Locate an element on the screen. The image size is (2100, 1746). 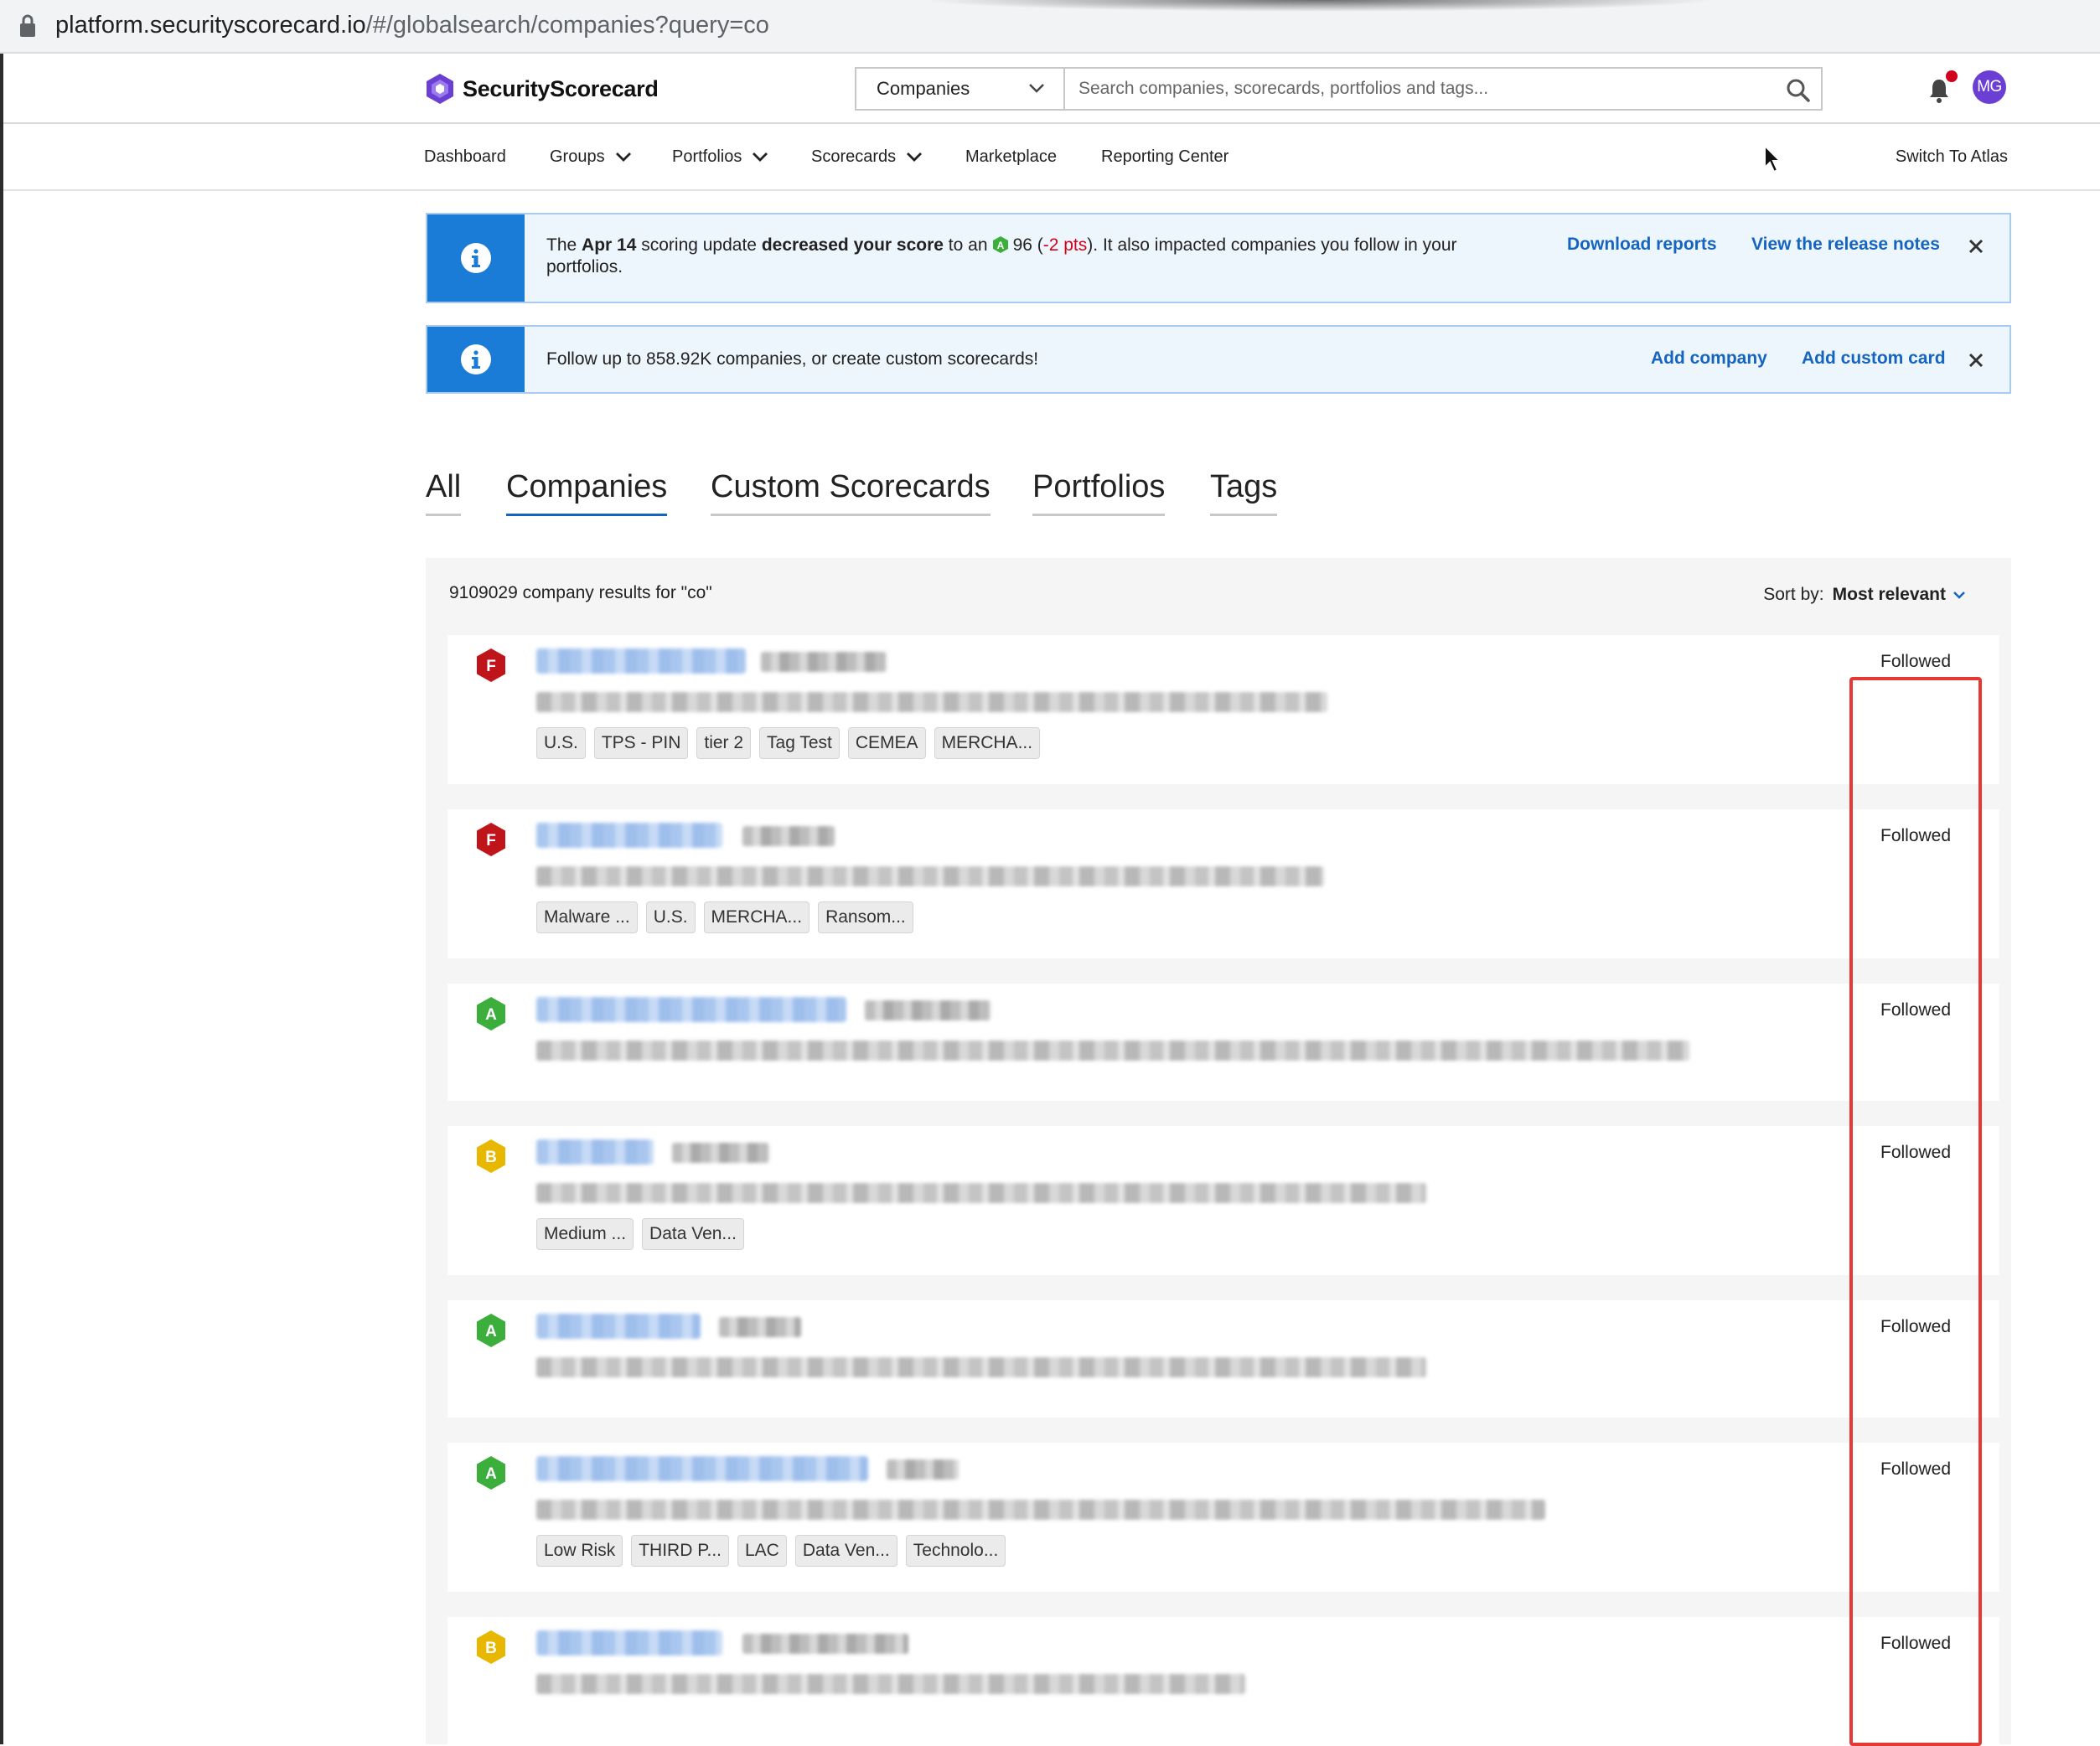
banner-icon-strip is located at coordinates (476, 359).